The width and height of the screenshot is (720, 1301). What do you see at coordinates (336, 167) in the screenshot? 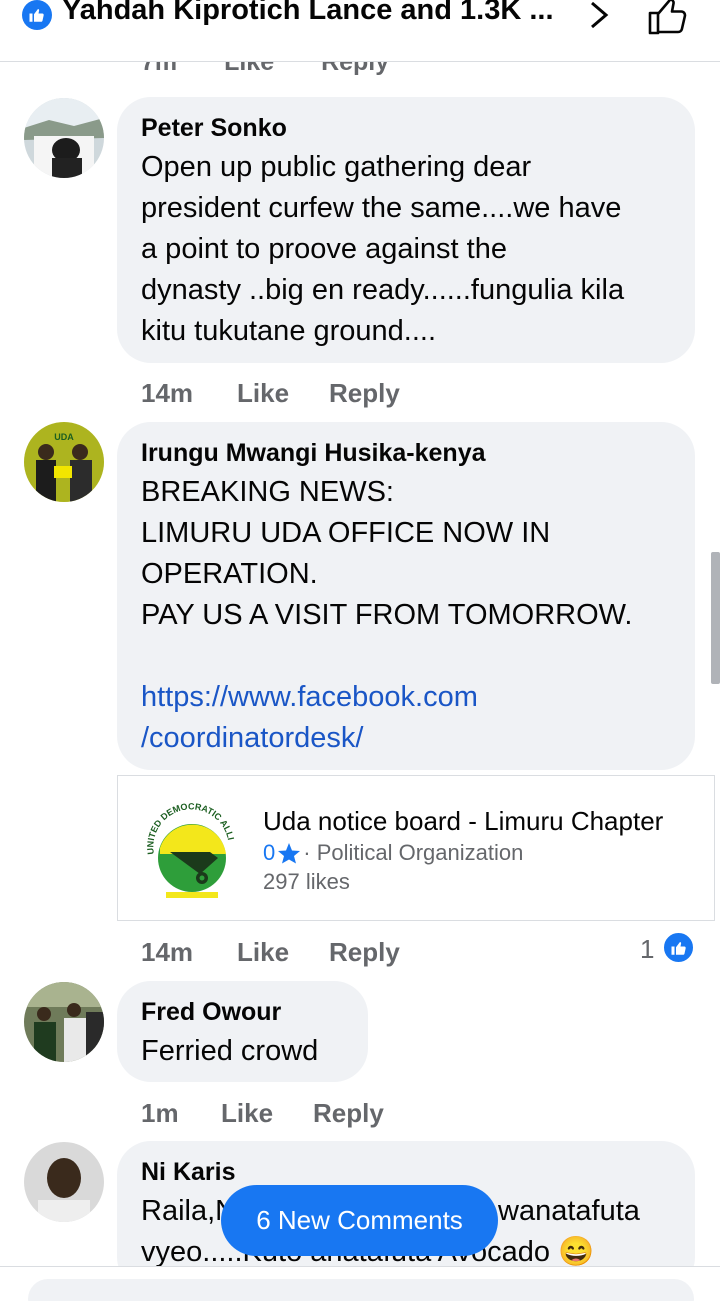
I see `comment-line: Open up public gathering dear` at bounding box center [336, 167].